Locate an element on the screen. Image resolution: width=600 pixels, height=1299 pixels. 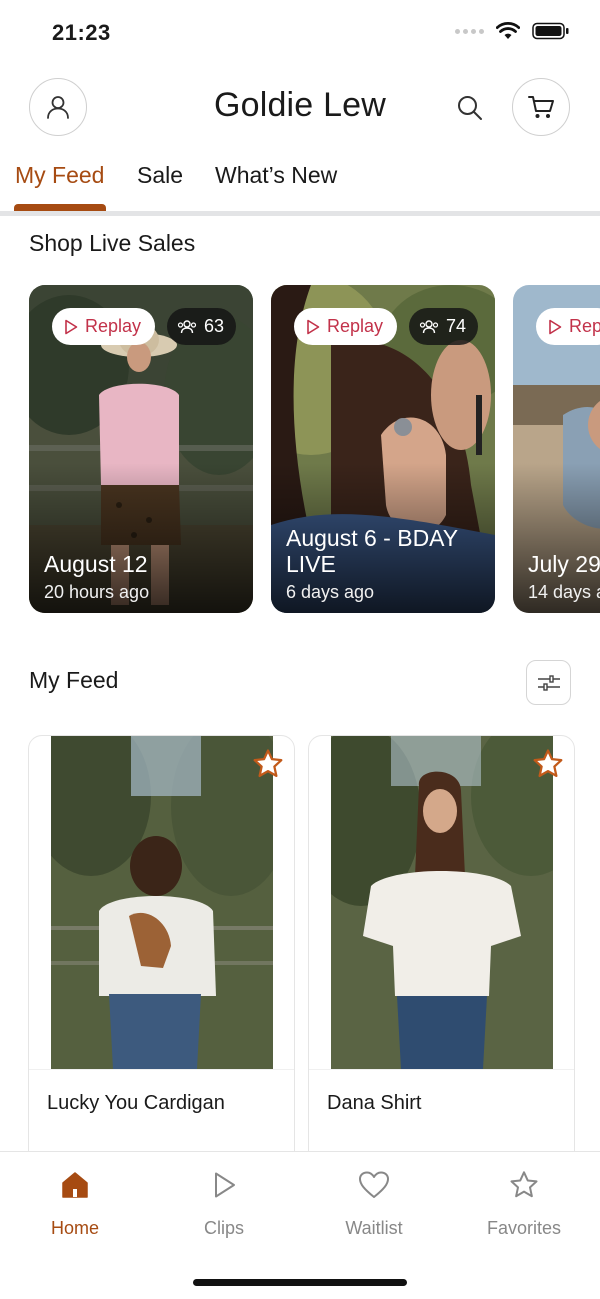
replay-label: Rep is located at coordinates (584, 326).